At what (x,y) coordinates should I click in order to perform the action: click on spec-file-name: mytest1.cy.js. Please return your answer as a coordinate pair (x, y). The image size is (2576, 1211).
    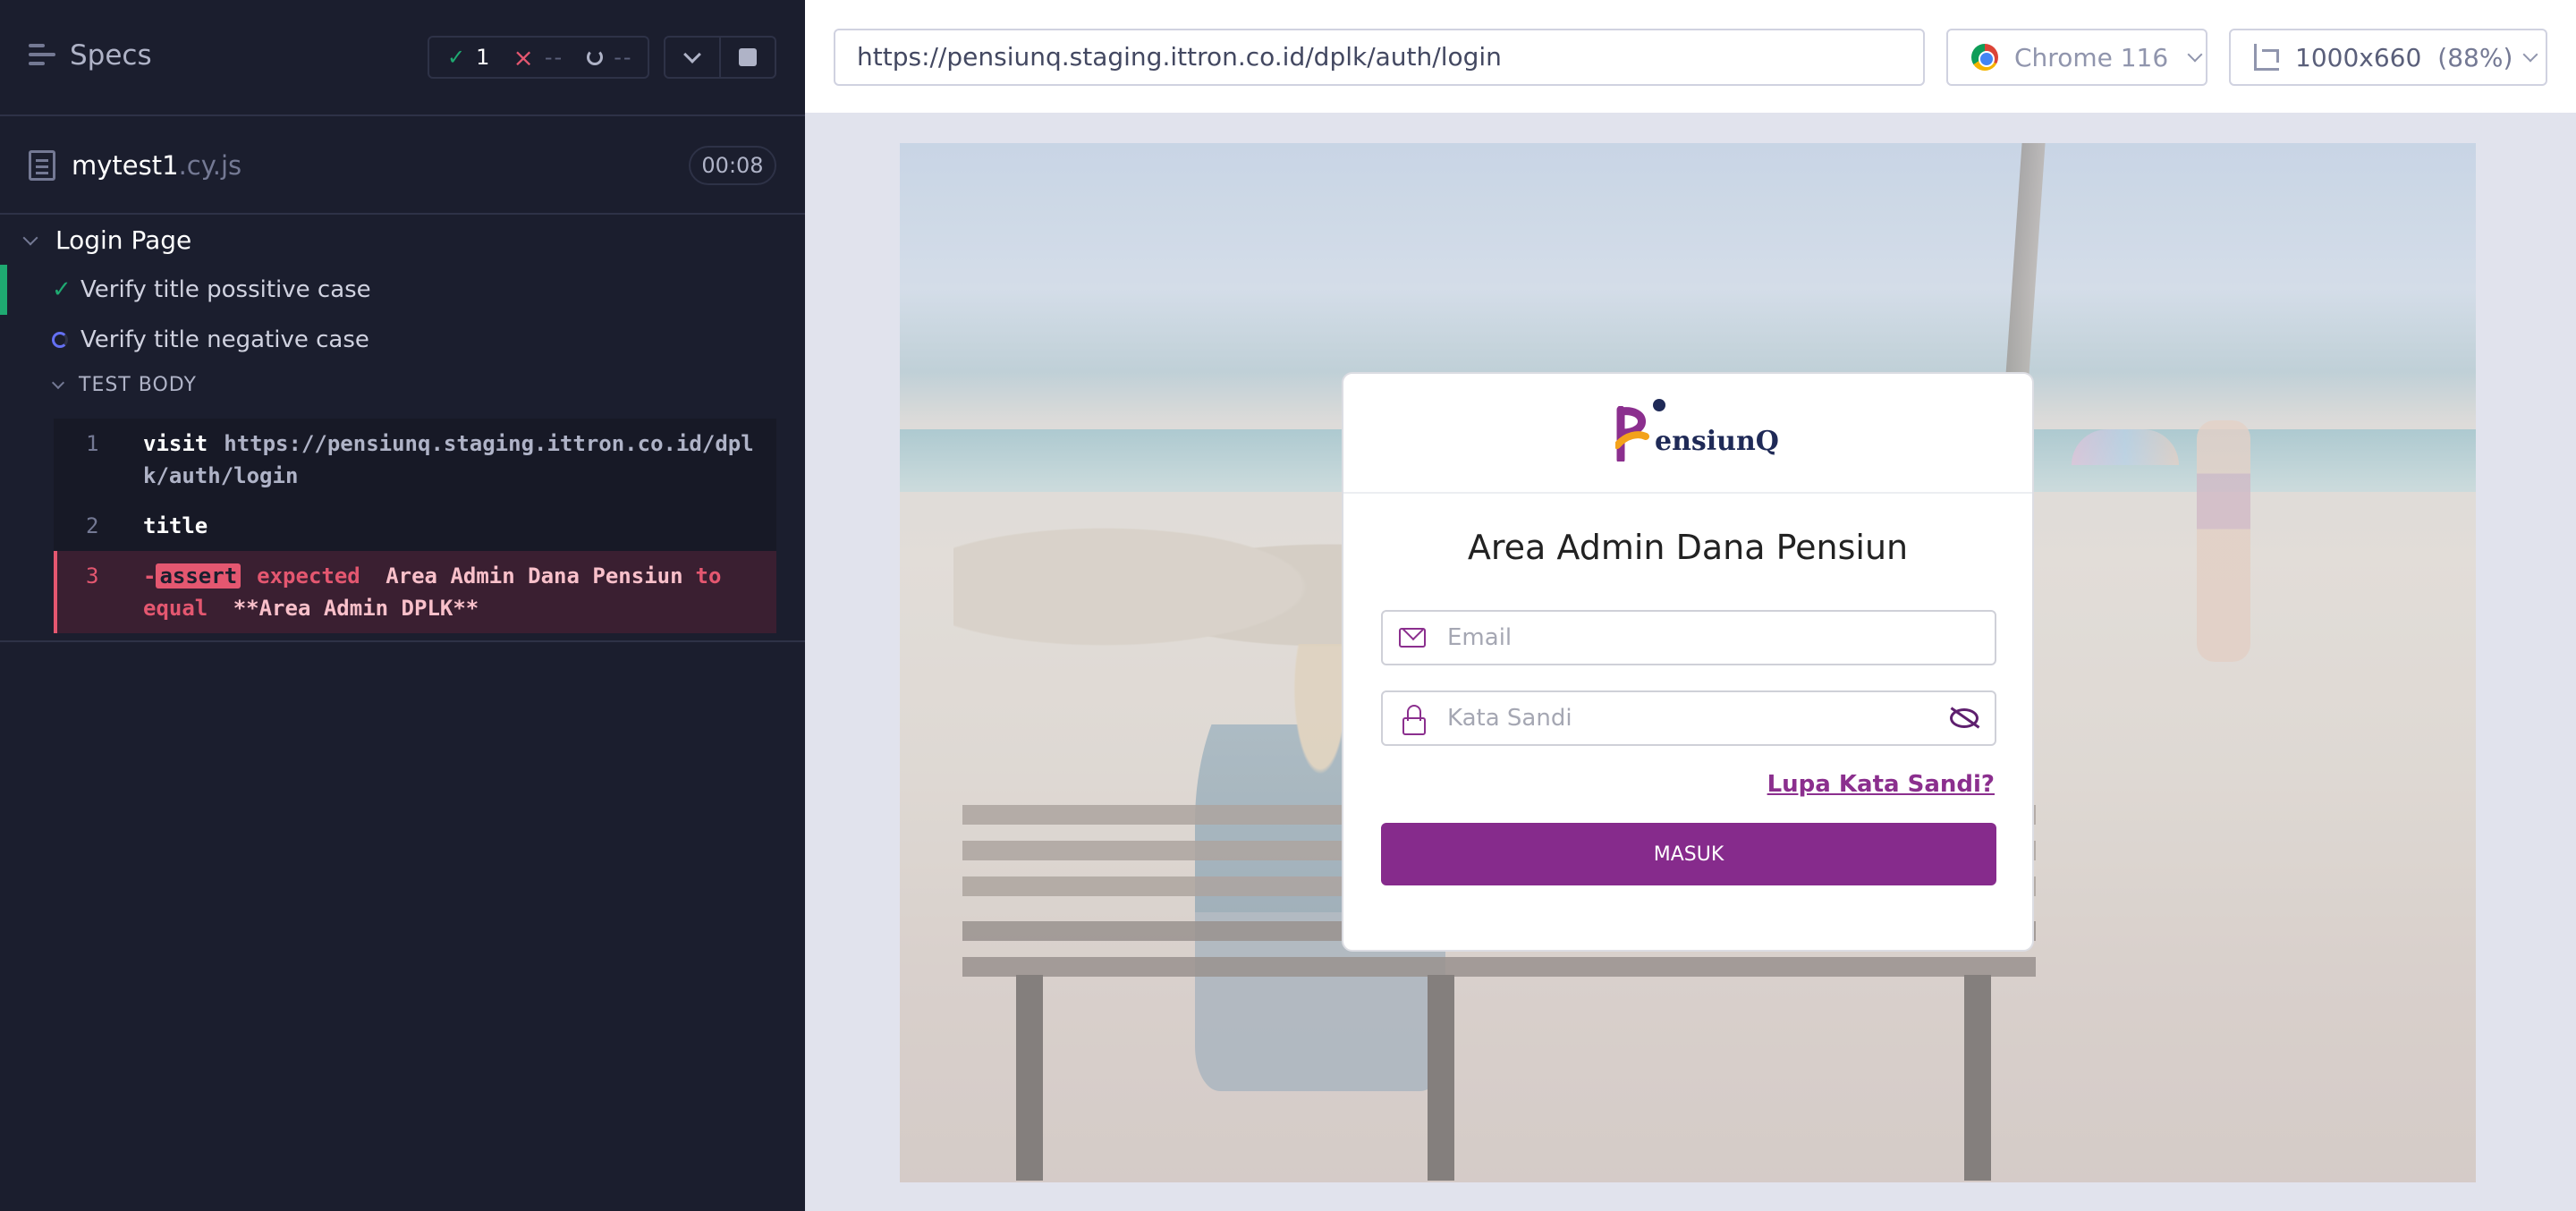
    Looking at the image, I should click on (157, 165).